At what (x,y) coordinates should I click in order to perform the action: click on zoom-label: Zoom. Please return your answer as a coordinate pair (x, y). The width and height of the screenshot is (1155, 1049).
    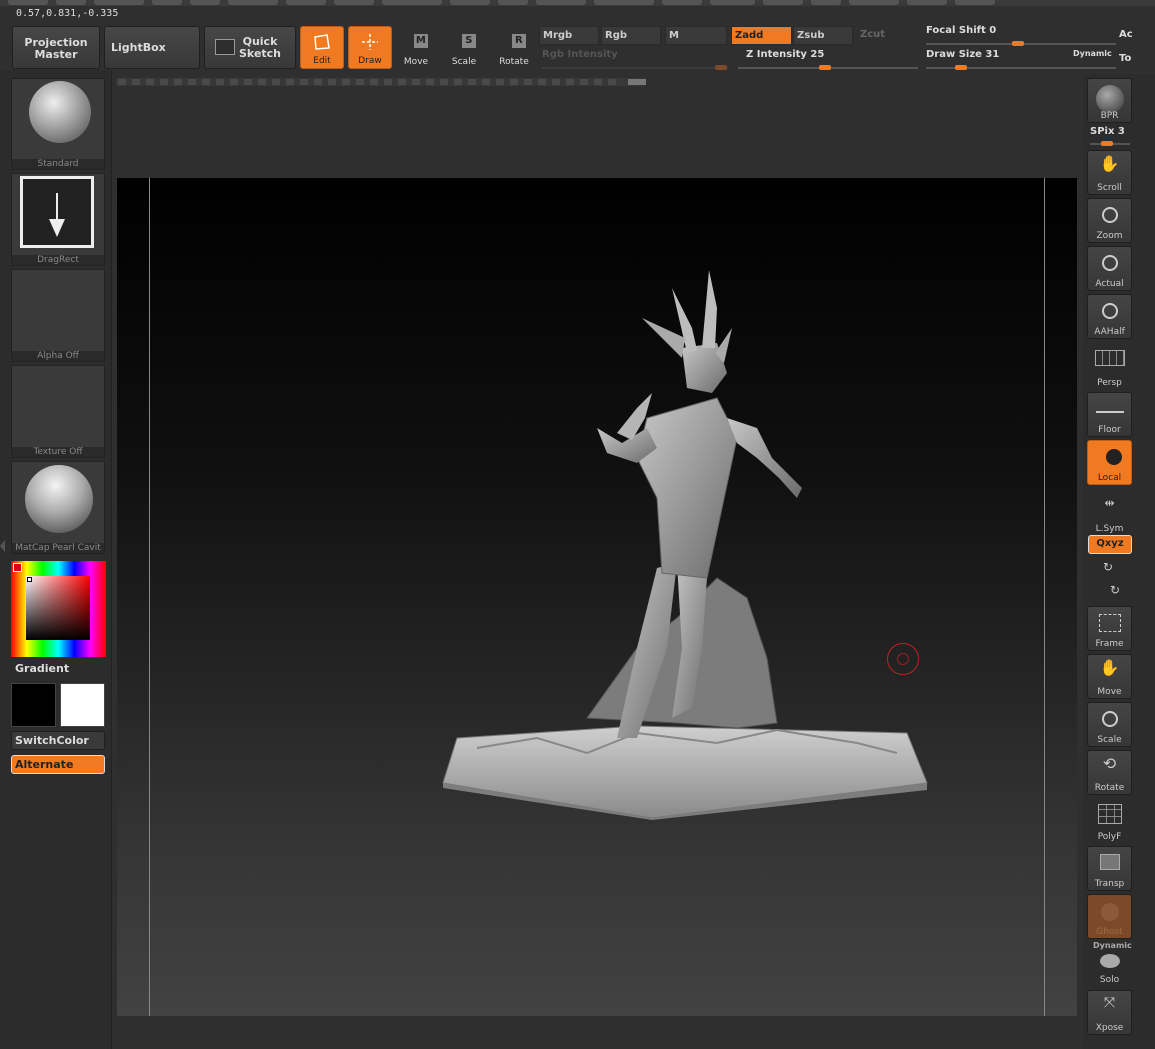
    Looking at the image, I should click on (1109, 236).